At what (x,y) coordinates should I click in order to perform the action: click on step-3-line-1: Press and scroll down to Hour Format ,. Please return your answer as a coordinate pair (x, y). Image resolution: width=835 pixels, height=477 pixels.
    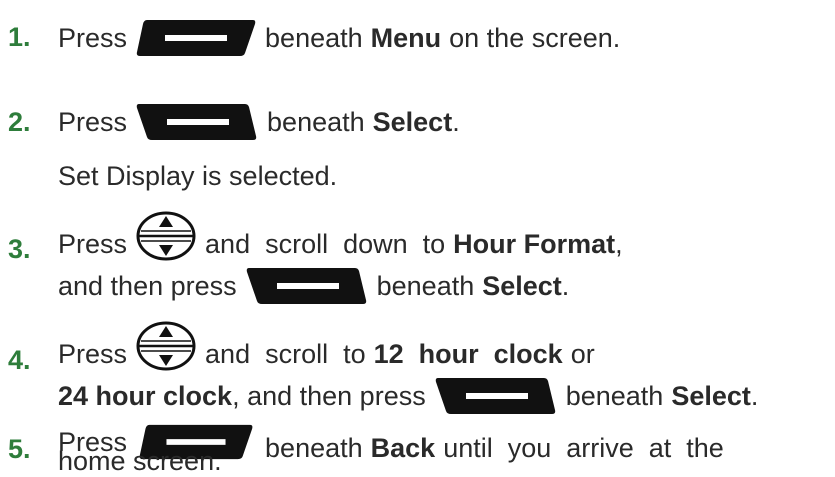
    Looking at the image, I should click on (340, 236).